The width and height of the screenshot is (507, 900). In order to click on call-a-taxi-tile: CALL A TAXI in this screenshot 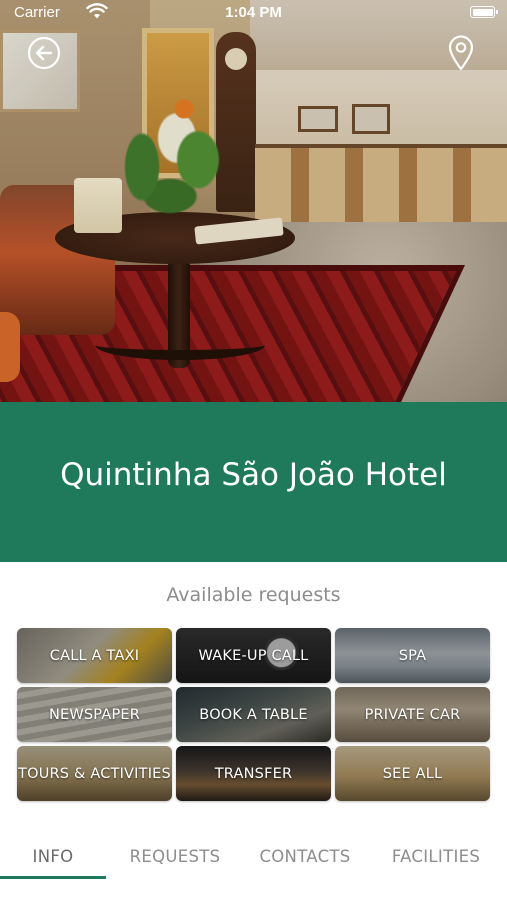, I will do `click(94, 655)`.